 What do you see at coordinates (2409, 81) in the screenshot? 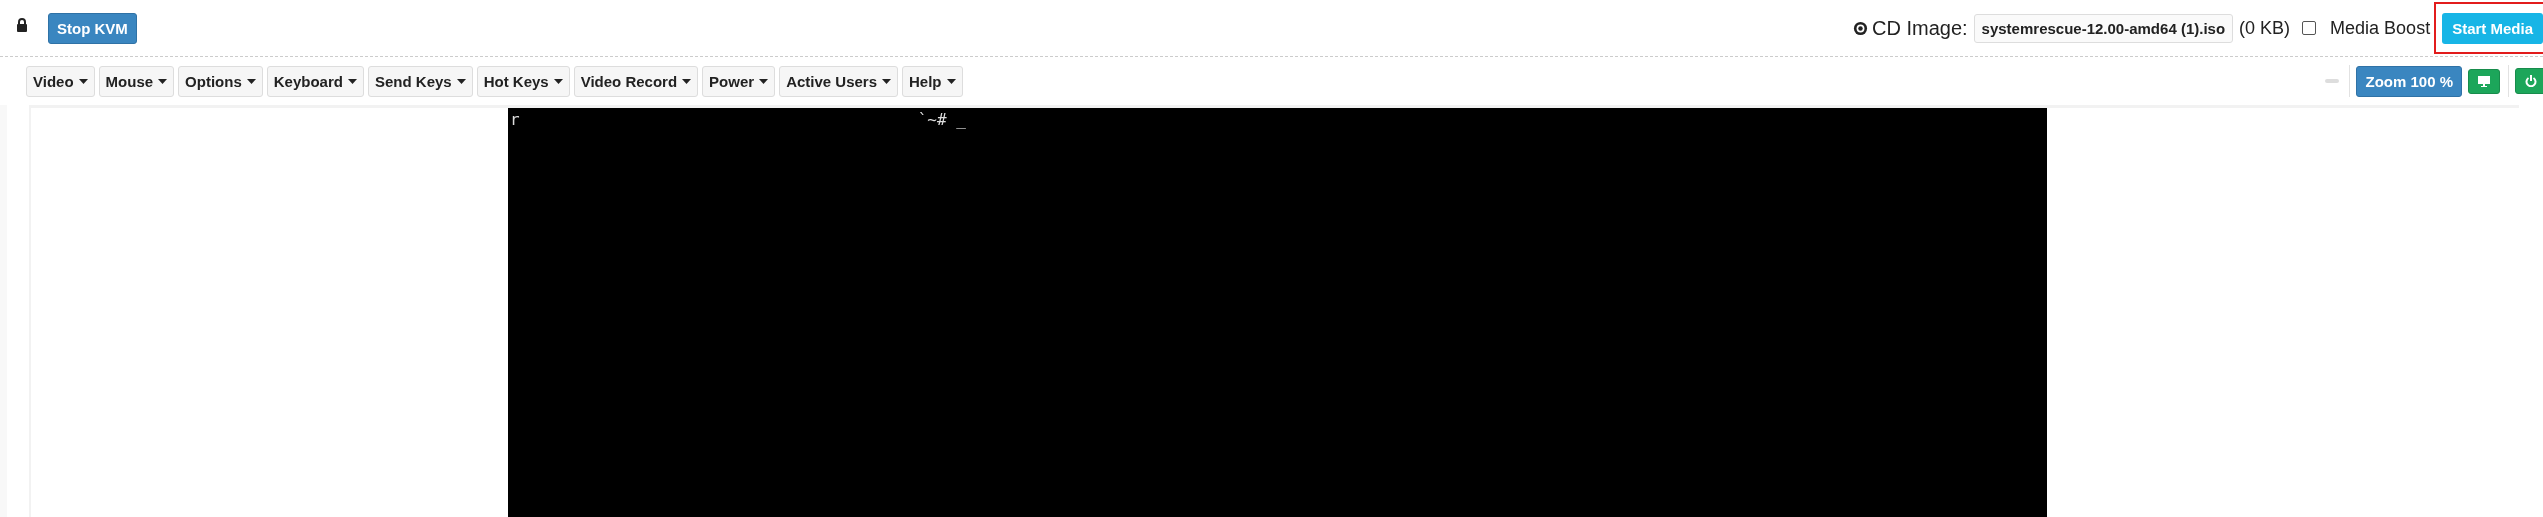
I see `zoom-button: Zoom 100 %` at bounding box center [2409, 81].